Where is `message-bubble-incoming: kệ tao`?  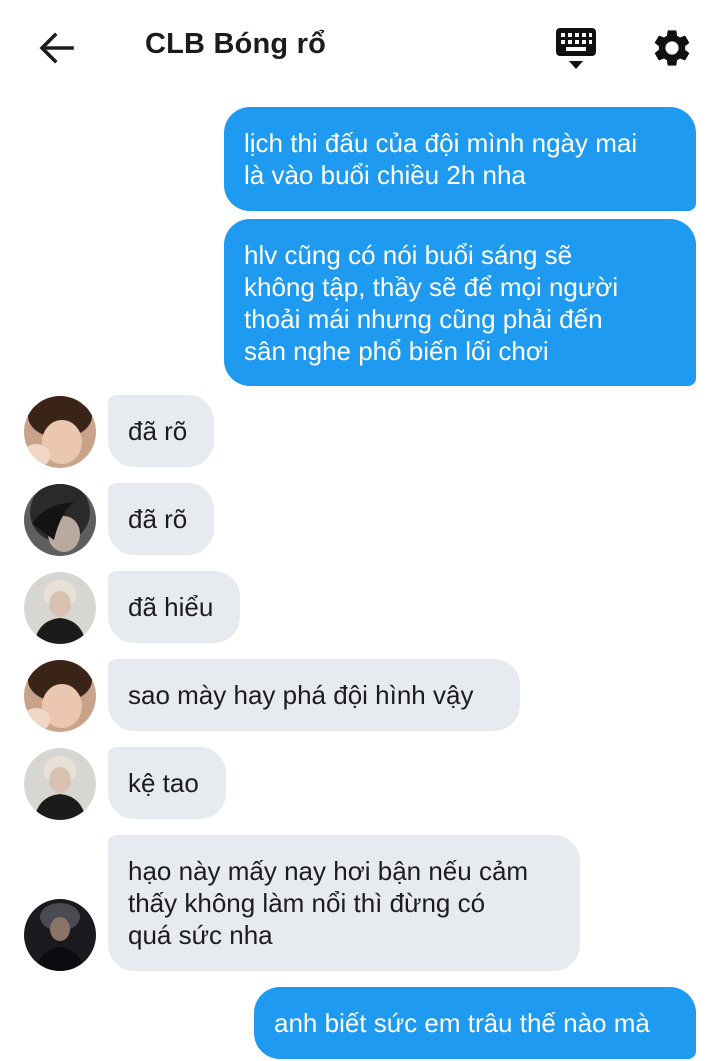
message-bubble-incoming: kệ tao is located at coordinates (167, 783).